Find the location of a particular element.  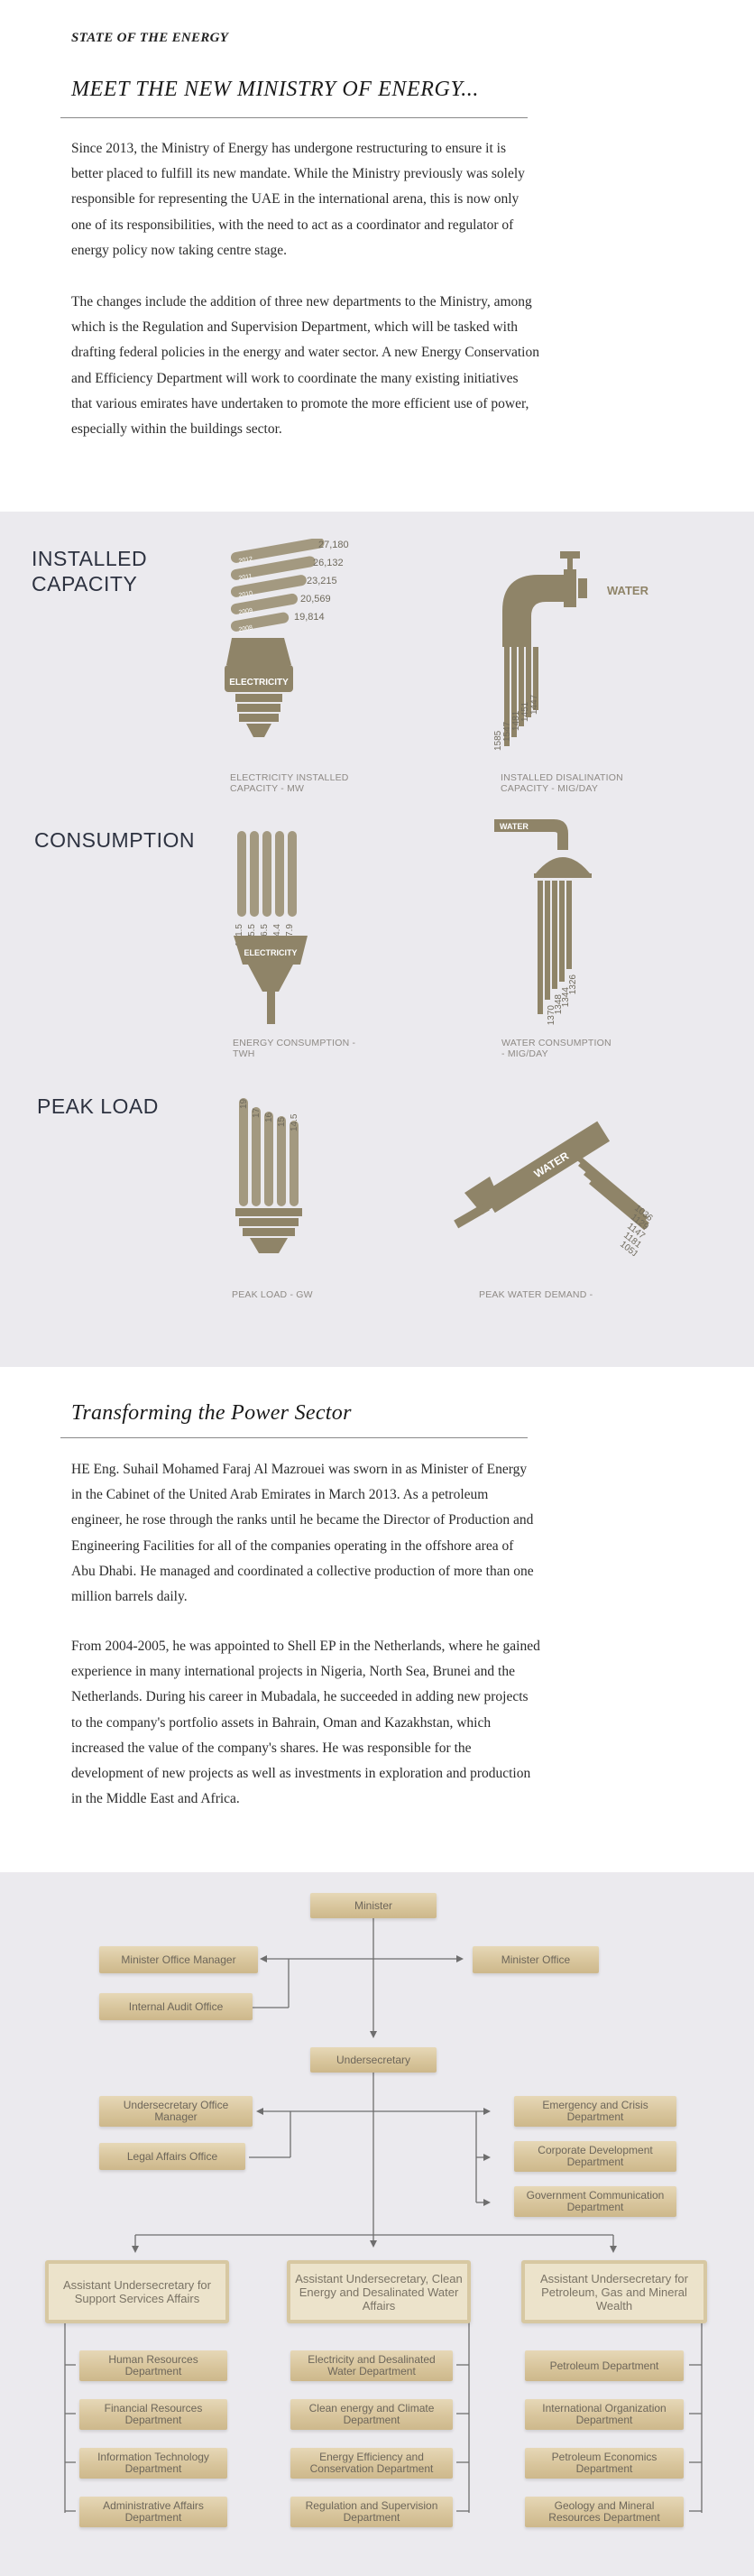

elec-year-1: 2012 is located at coordinates (246, 560).